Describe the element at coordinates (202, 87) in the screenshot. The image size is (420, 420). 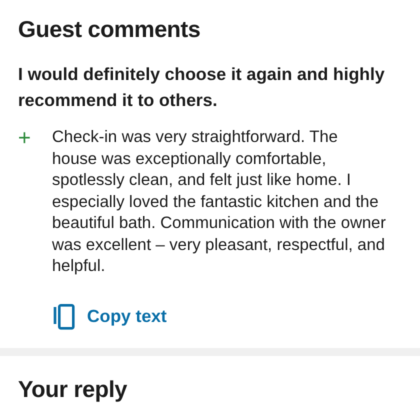
I see `comment-headline: I would definitely choose it again and highly recommend it to others.` at that location.